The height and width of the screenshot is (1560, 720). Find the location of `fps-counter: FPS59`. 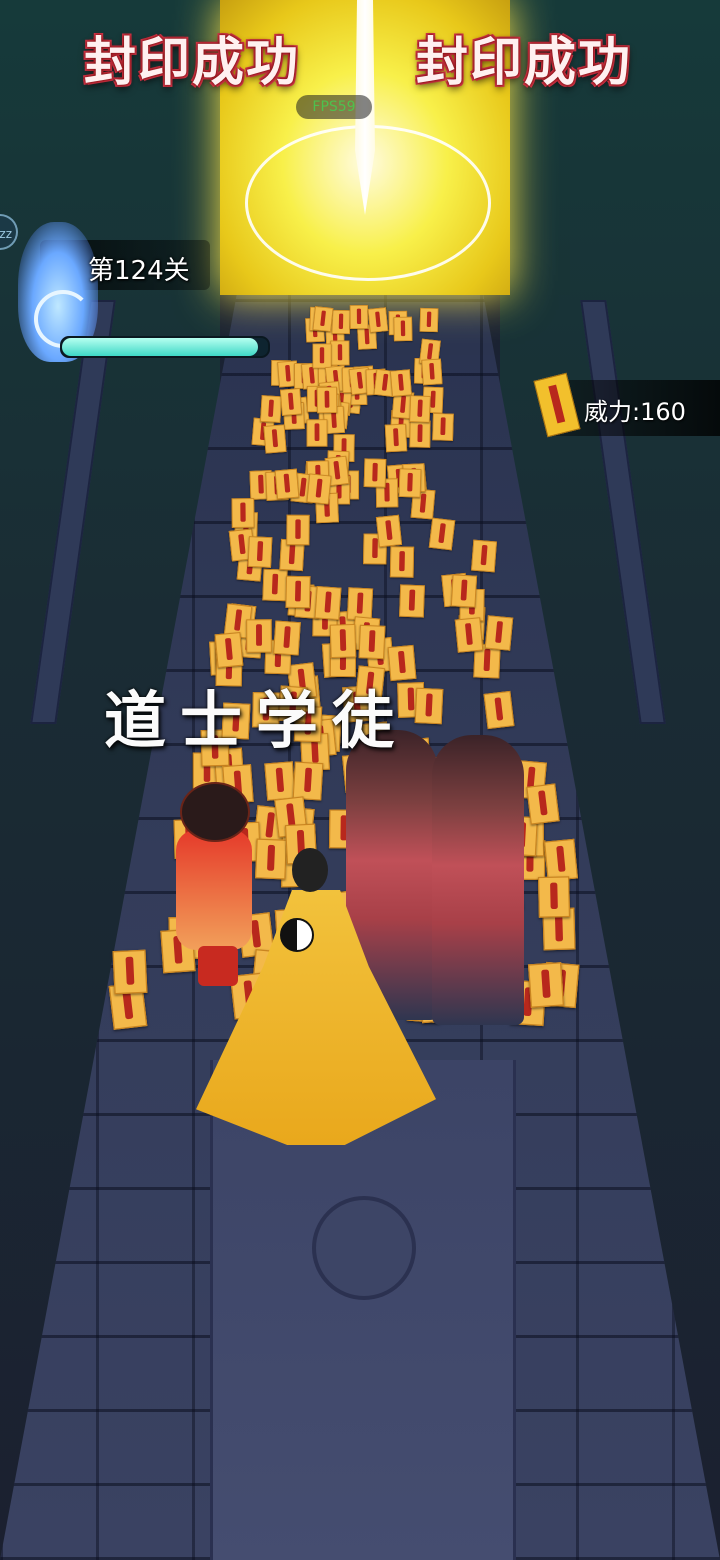

fps-counter: FPS59 is located at coordinates (334, 107).